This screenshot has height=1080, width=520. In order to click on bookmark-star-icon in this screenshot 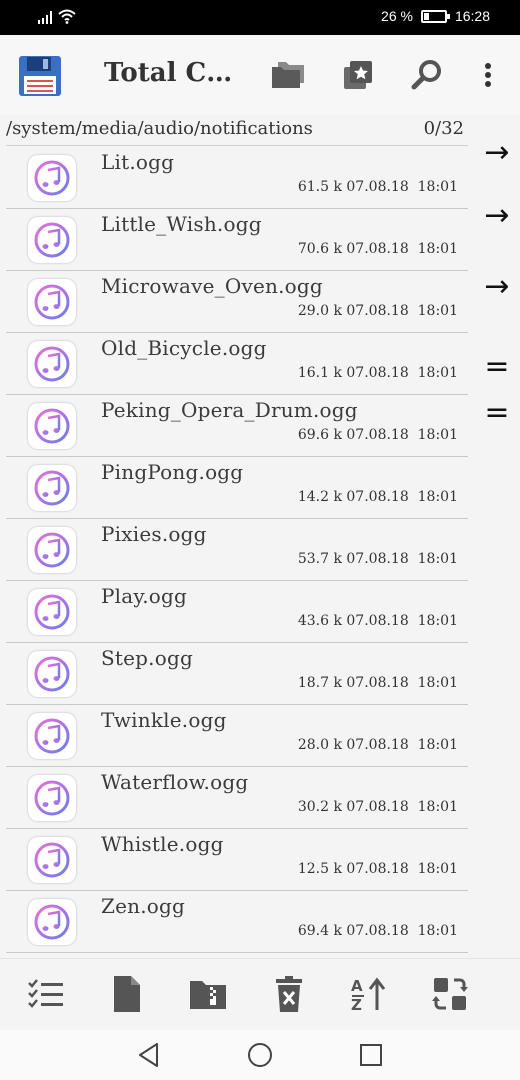, I will do `click(358, 75)`.